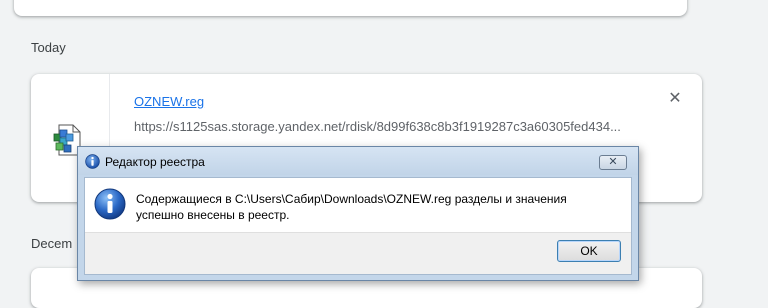 The width and height of the screenshot is (768, 308). Describe the element at coordinates (613, 162) in the screenshot. I see `dialog-close-button: ✕` at that location.